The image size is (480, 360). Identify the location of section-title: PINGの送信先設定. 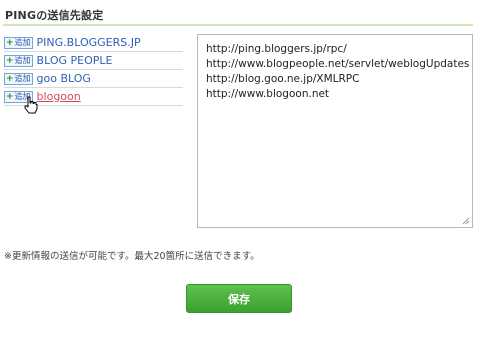
(54, 15).